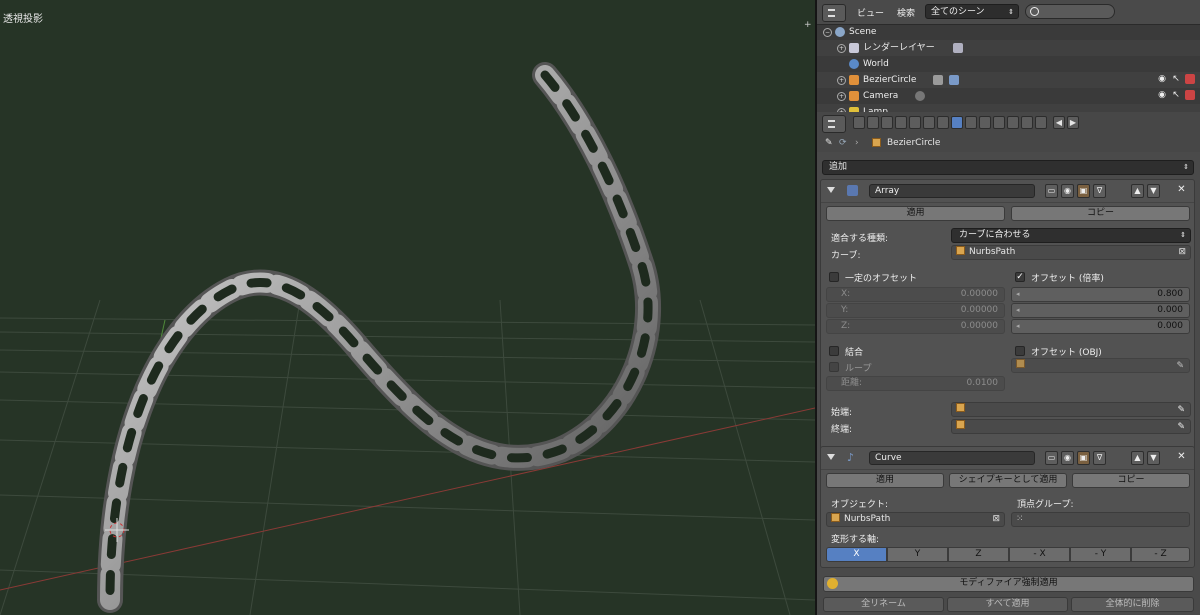 This screenshot has height=615, width=1200. Describe the element at coordinates (1007, 604) in the screenshot. I see `apply-all-button: すべて適用` at that location.